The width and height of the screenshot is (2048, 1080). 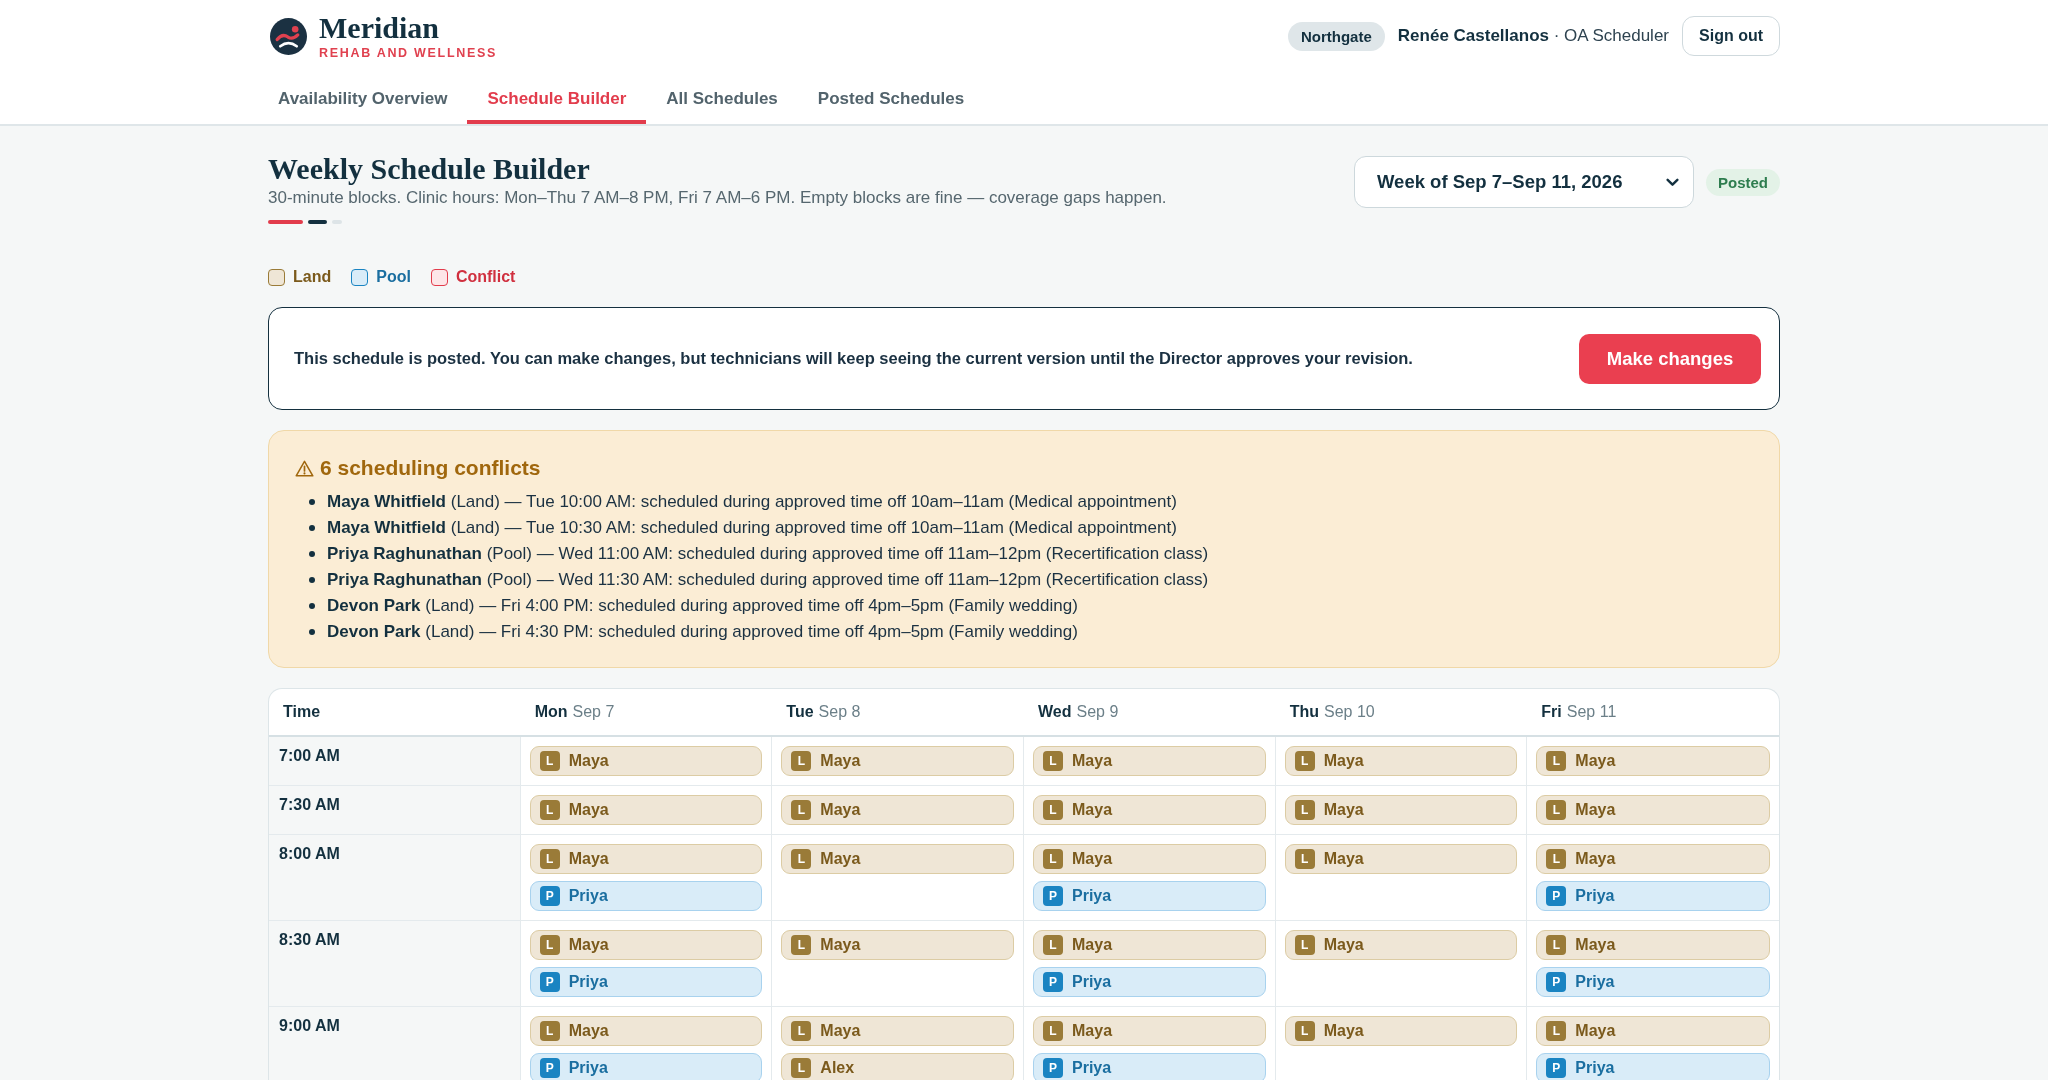 What do you see at coordinates (702, 632) in the screenshot?
I see `conflict-item: Devon Park (Land) — Fri 4:30 PM: scheduled during approved time off 4pm–5pm (Family wedding)` at bounding box center [702, 632].